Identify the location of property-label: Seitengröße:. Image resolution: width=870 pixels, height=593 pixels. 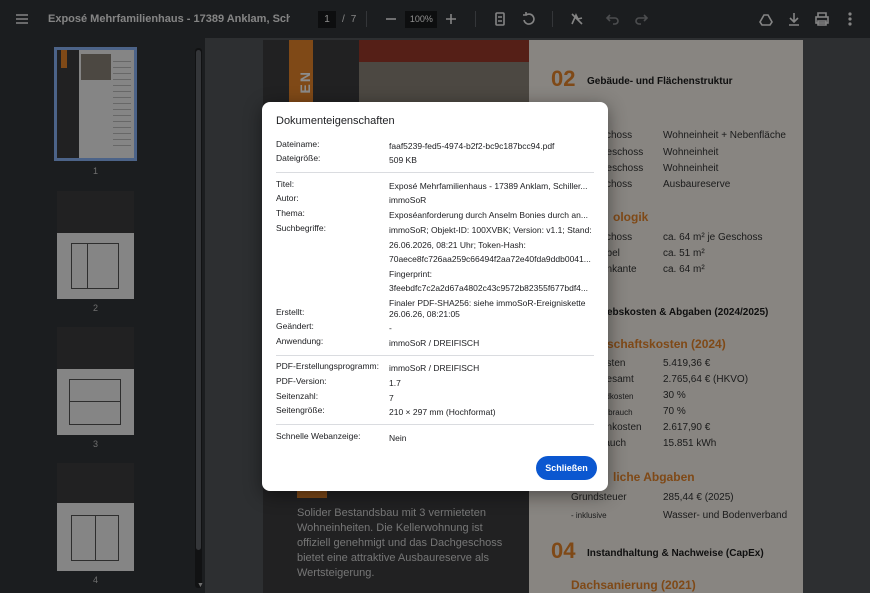
(300, 410).